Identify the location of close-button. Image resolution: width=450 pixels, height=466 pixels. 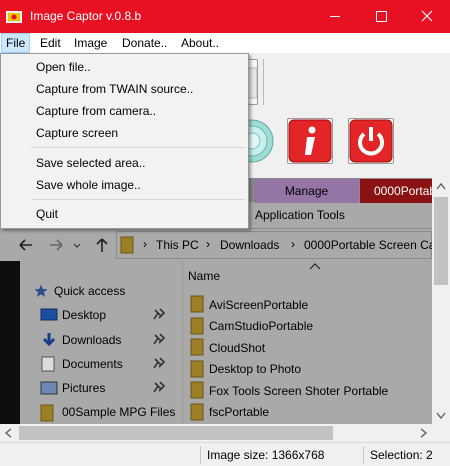
(427, 16).